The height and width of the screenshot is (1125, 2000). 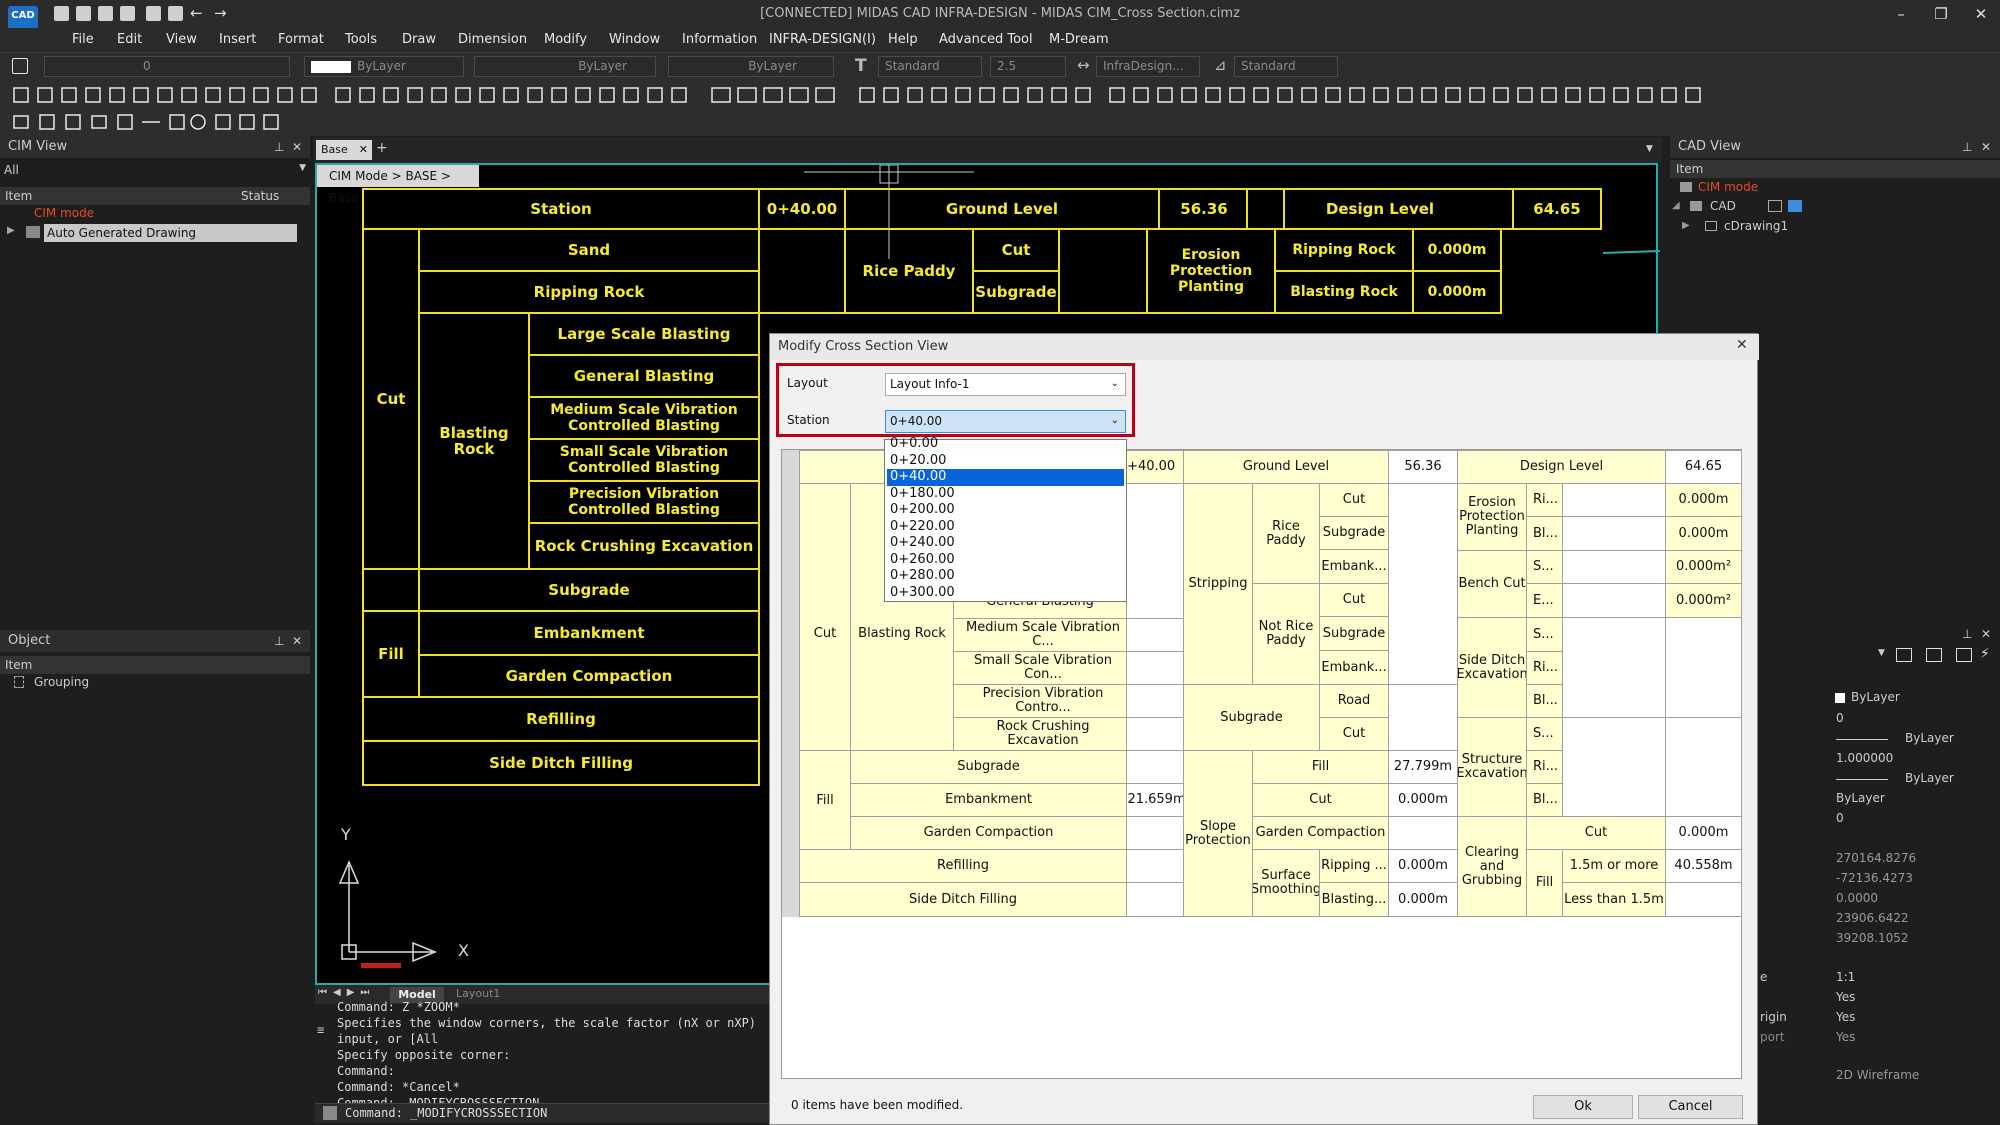 I want to click on menu-edit: Edit, so click(x=129, y=40).